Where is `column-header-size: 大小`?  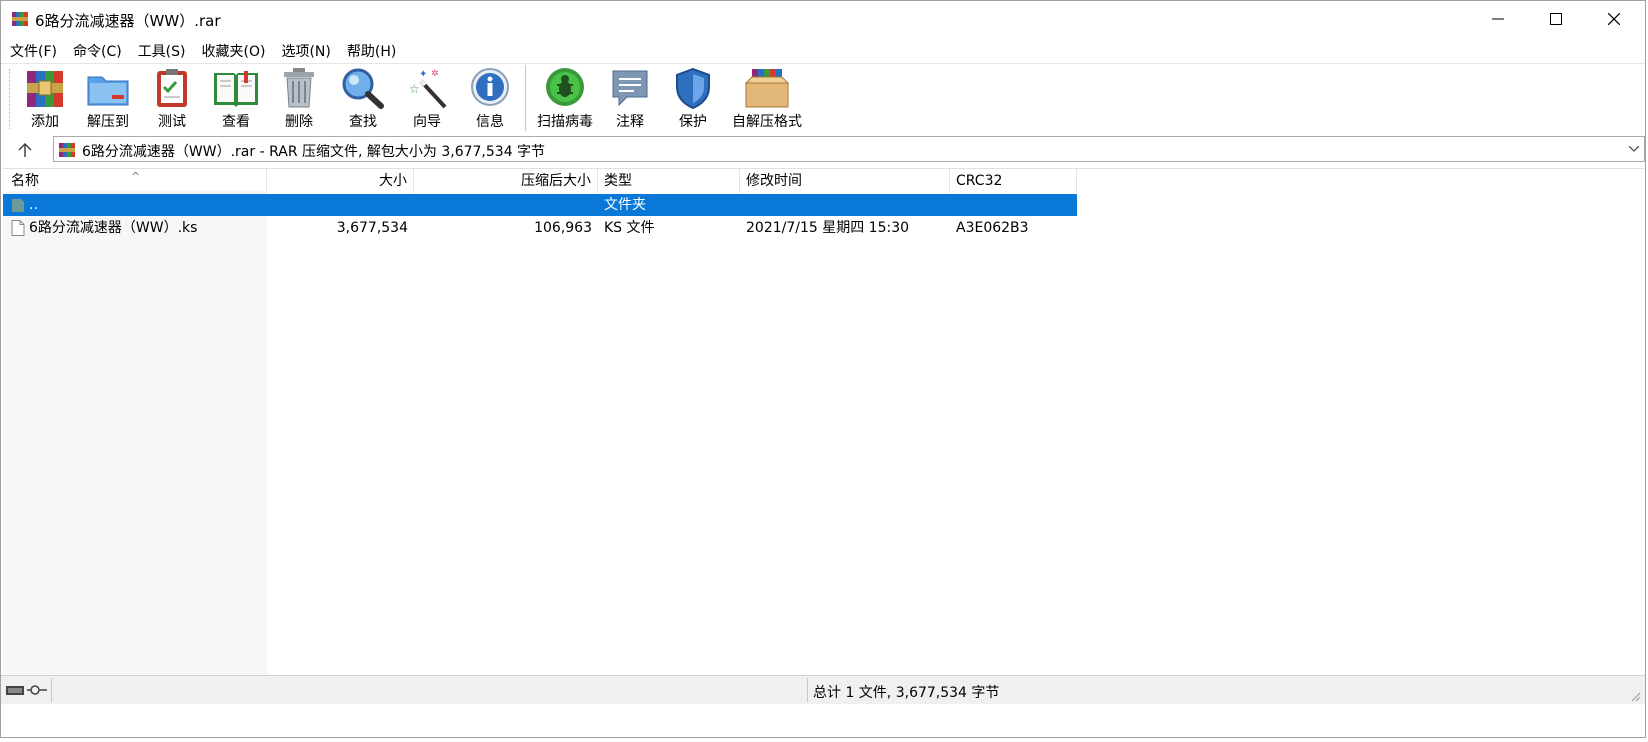 column-header-size: 大小 is located at coordinates (340, 181).